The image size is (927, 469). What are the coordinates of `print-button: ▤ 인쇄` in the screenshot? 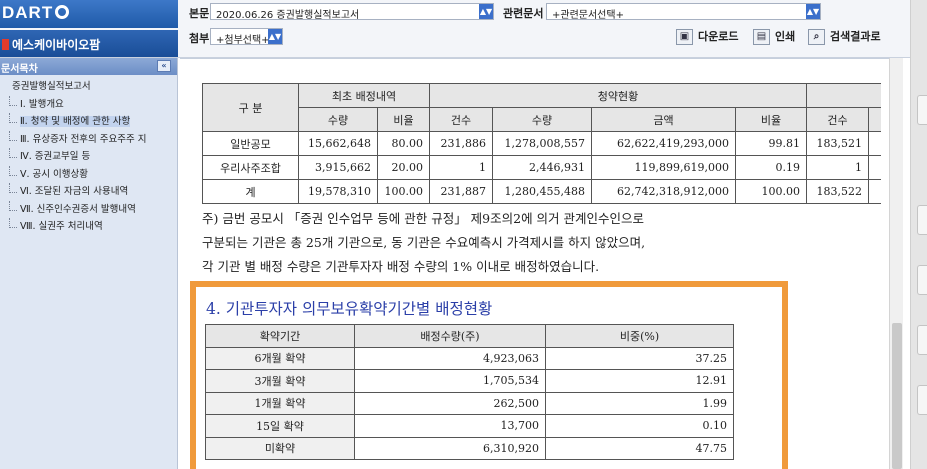 It's located at (774, 37).